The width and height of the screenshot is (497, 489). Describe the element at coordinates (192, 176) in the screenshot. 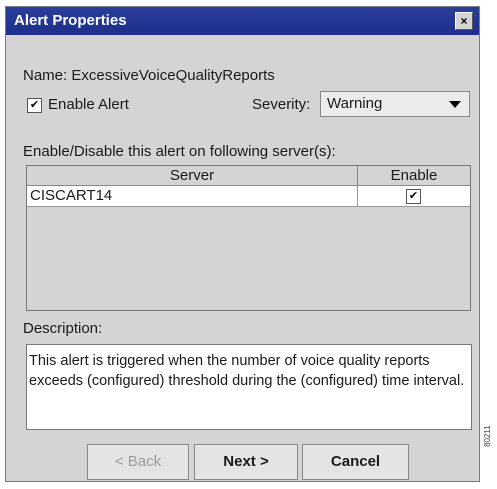

I see `column-header-server: Server` at that location.